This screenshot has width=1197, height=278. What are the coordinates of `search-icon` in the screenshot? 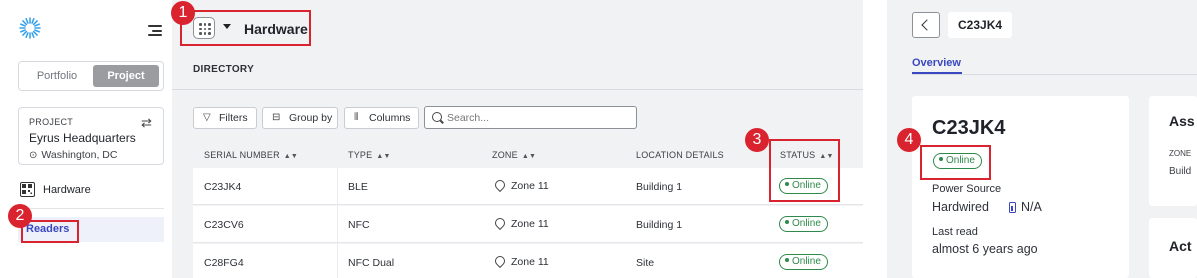 It's located at (437, 117).